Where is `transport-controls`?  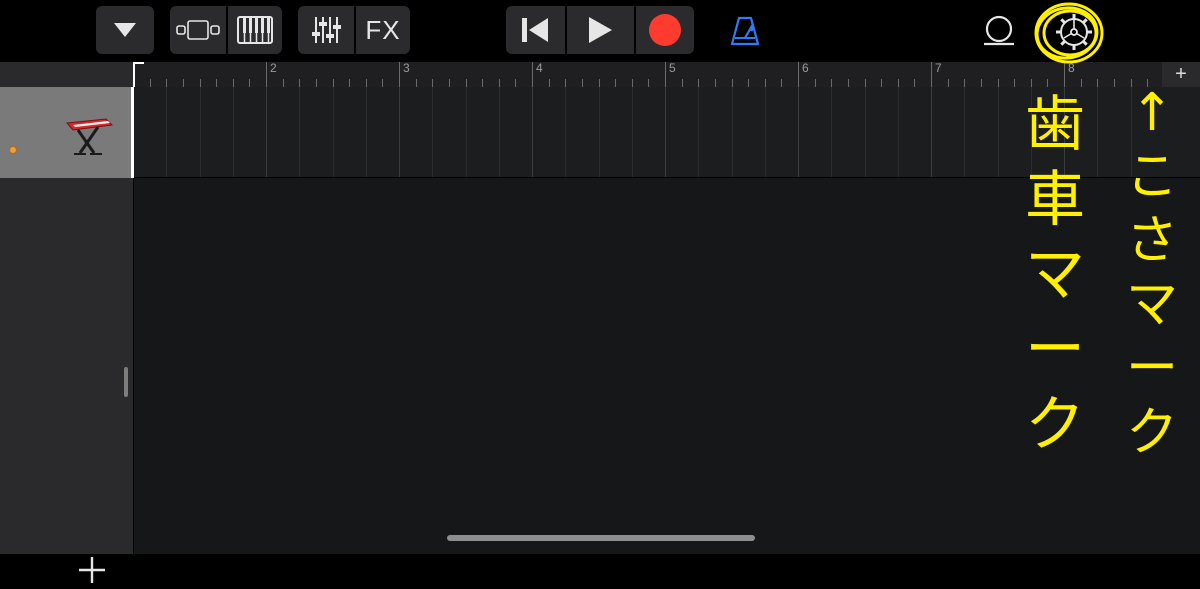
transport-controls is located at coordinates (600, 30).